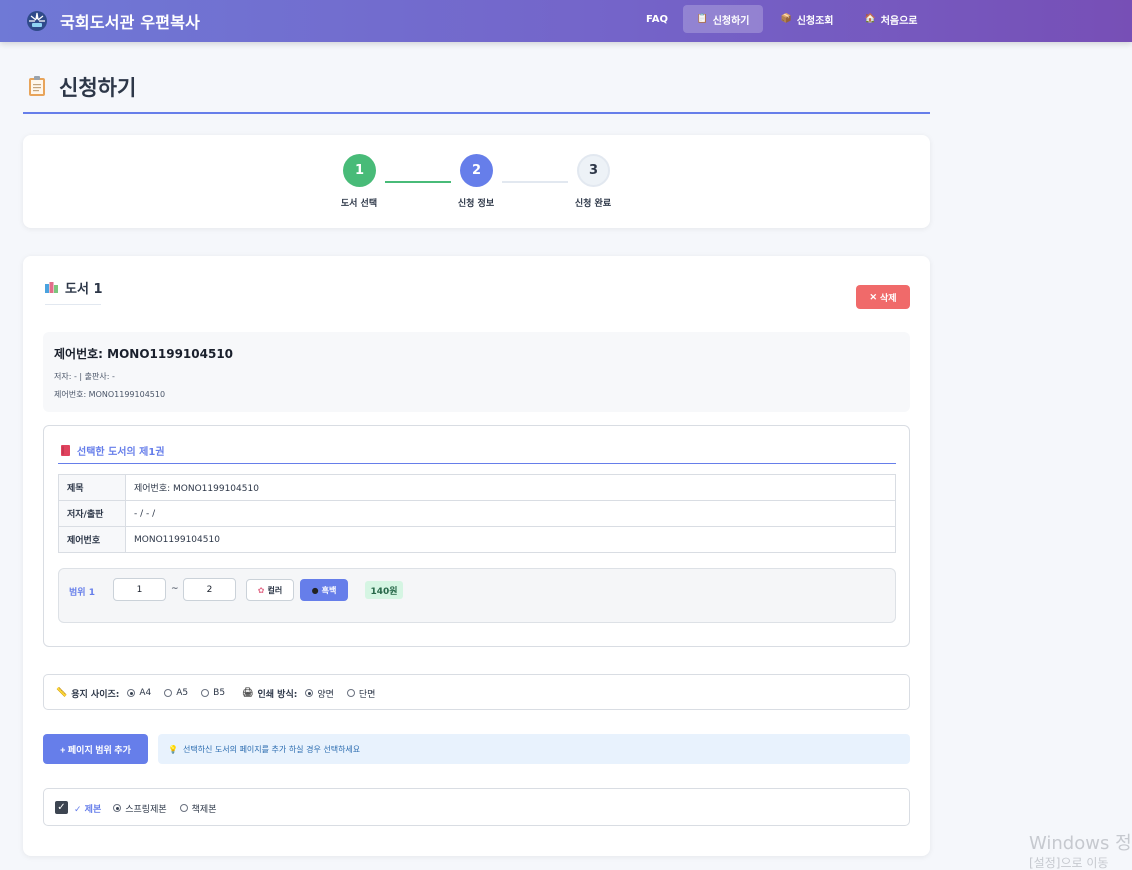  I want to click on row-header-title: 제목, so click(92, 487).